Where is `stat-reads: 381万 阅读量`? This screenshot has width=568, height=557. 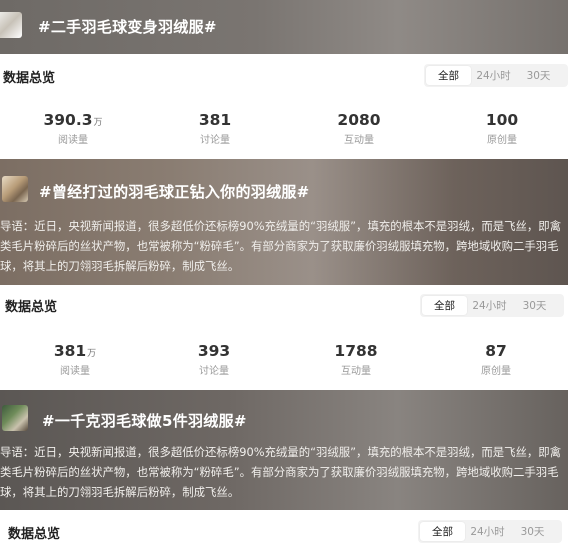
stat-reads: 381万 阅读量 is located at coordinates (75, 359).